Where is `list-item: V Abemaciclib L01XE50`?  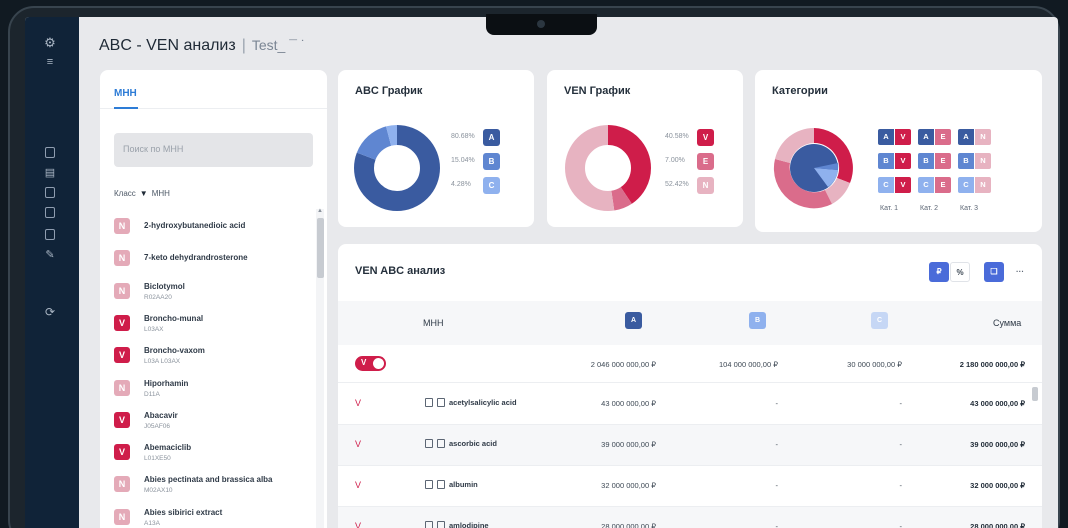
list-item: V Abemaciclib L01XE50 is located at coordinates (211, 456).